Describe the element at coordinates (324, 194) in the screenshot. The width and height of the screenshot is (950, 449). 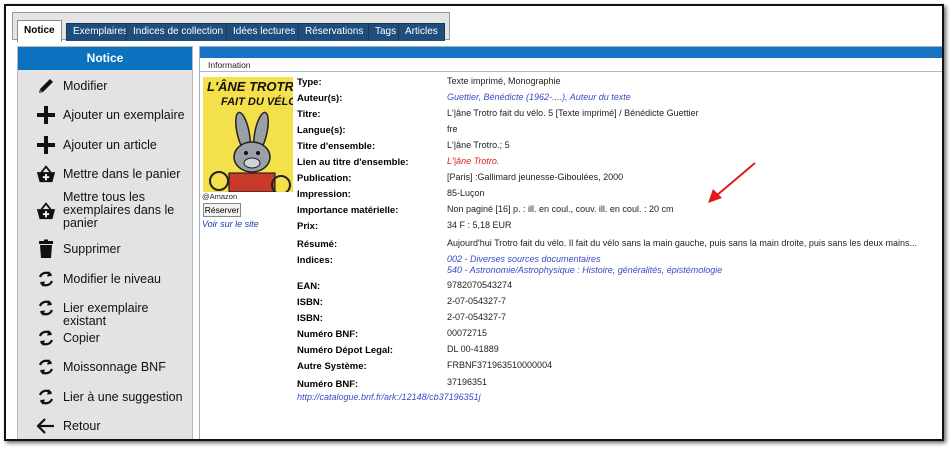
I see `field-impression-label: Impression:` at that location.